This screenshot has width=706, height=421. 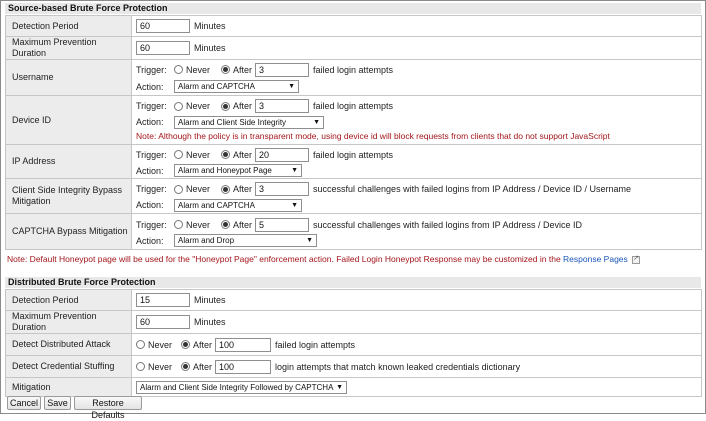 What do you see at coordinates (150, 86) in the screenshot?
I see `username-action-label: Action:` at bounding box center [150, 86].